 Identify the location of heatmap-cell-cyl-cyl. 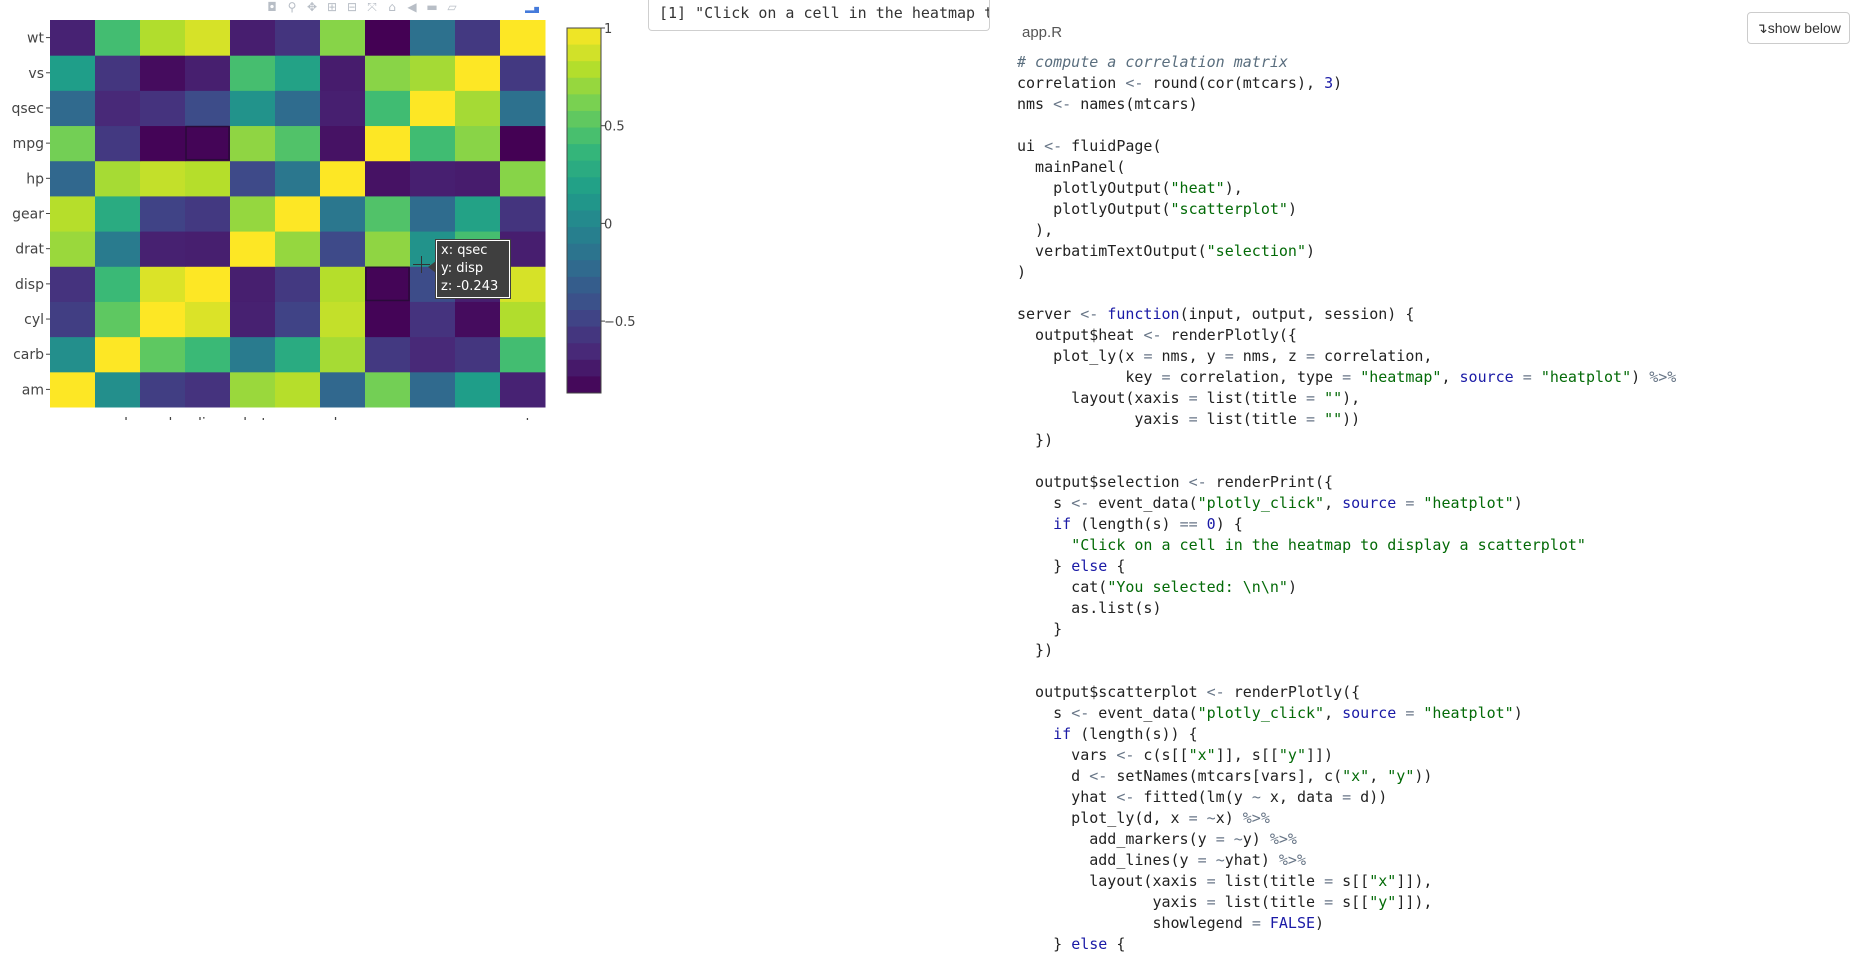
(163, 319).